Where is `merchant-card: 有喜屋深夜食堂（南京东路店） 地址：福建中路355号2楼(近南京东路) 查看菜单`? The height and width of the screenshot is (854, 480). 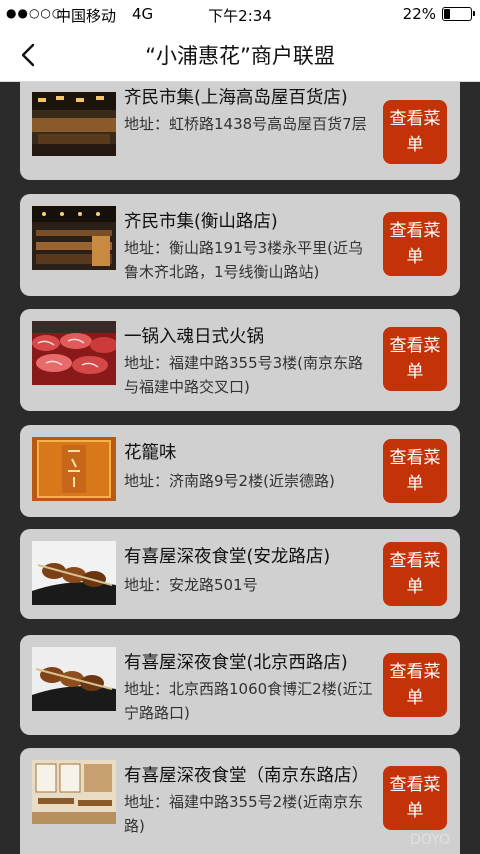
merchant-card: 有喜屋深夜食堂（南京东路店） 地址：福建中路355号2楼(近南京东路) 查看菜单 is located at coordinates (240, 801).